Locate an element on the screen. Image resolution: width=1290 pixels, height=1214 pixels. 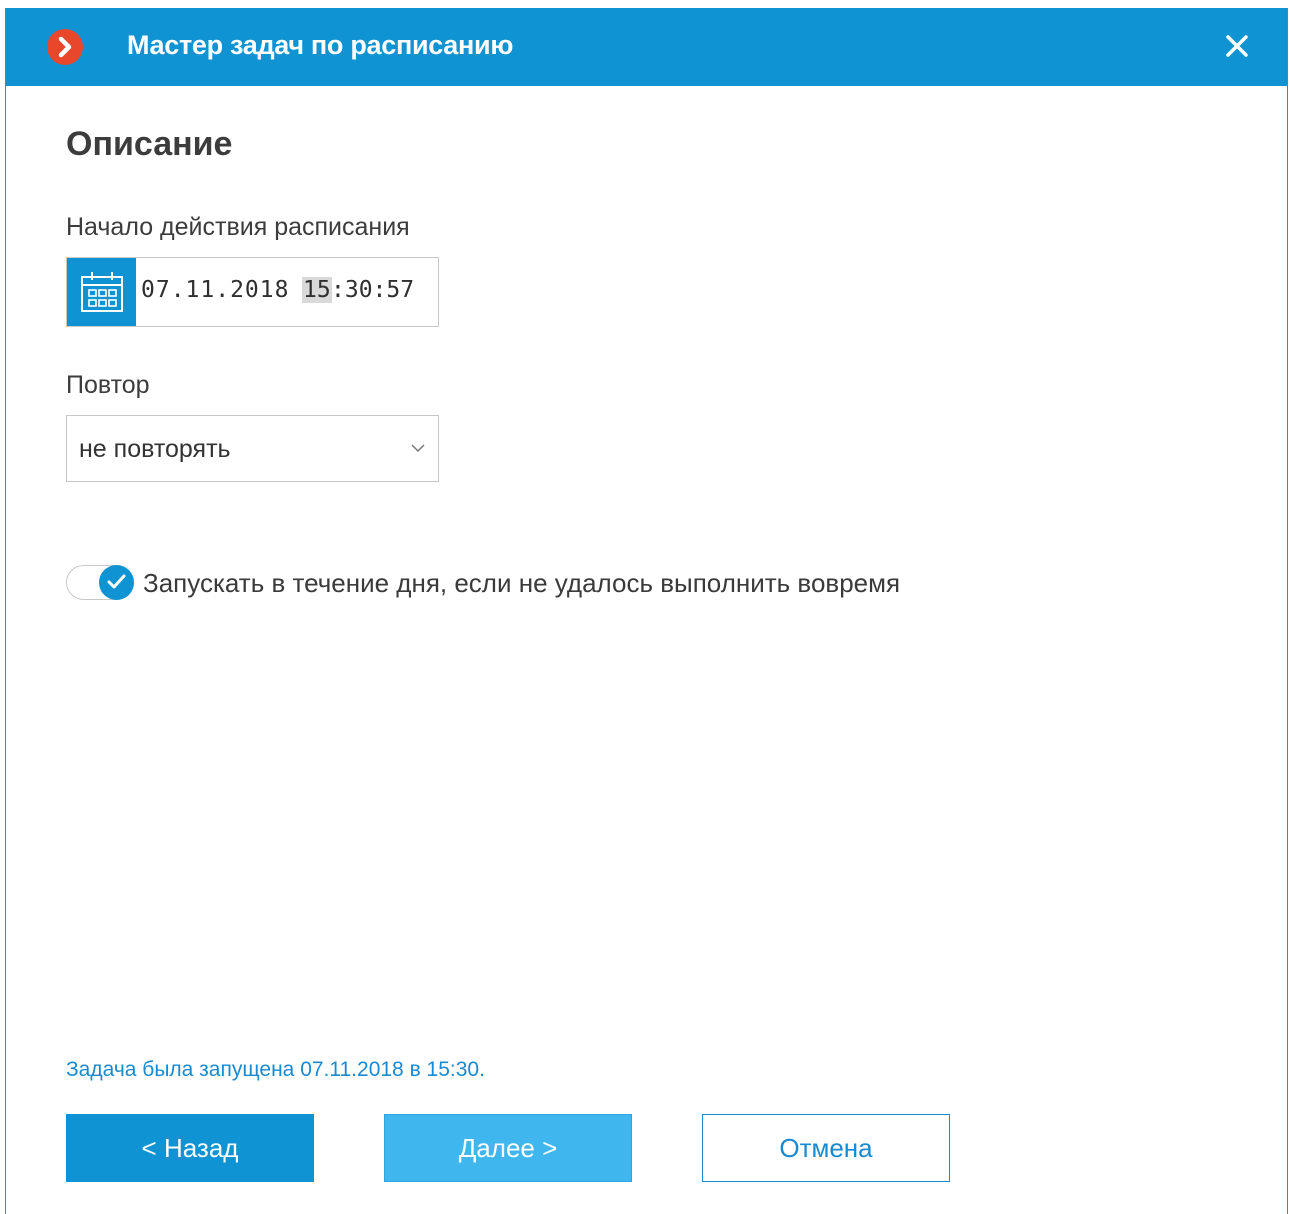
schedule-start-datetime-field: 07.11.2018 15 :30:57 is located at coordinates (252, 292).